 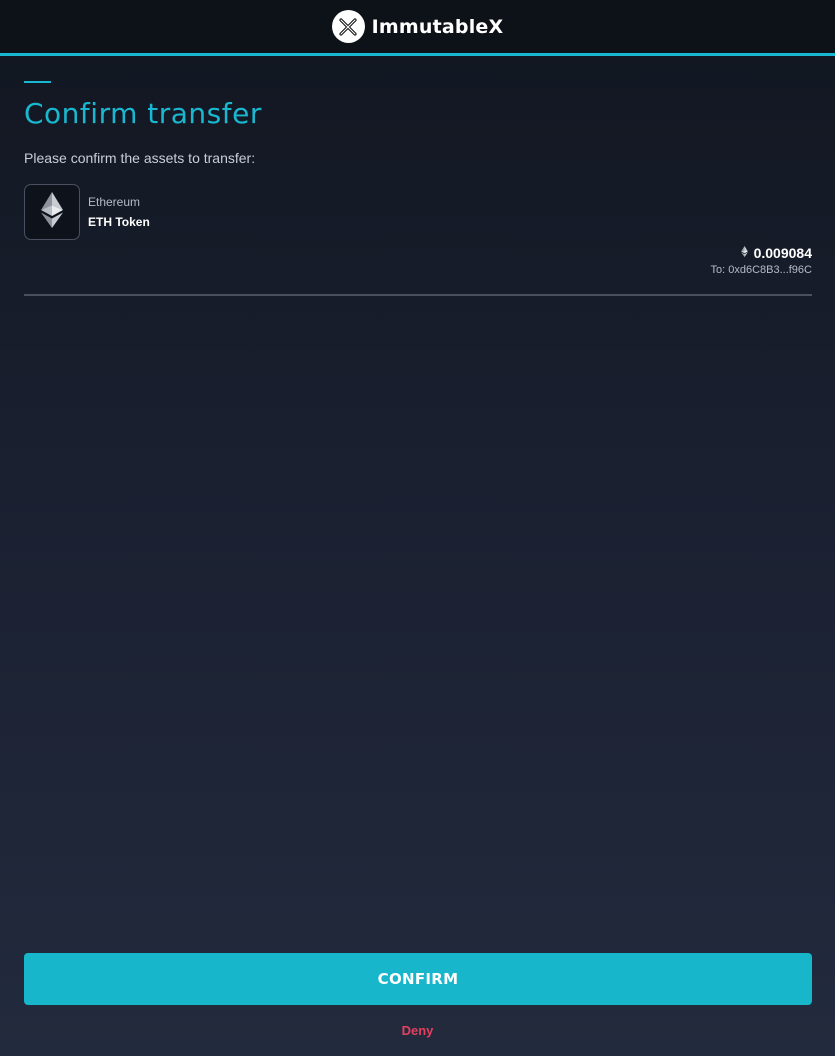 I want to click on asset-network: Ethereum, so click(x=114, y=202).